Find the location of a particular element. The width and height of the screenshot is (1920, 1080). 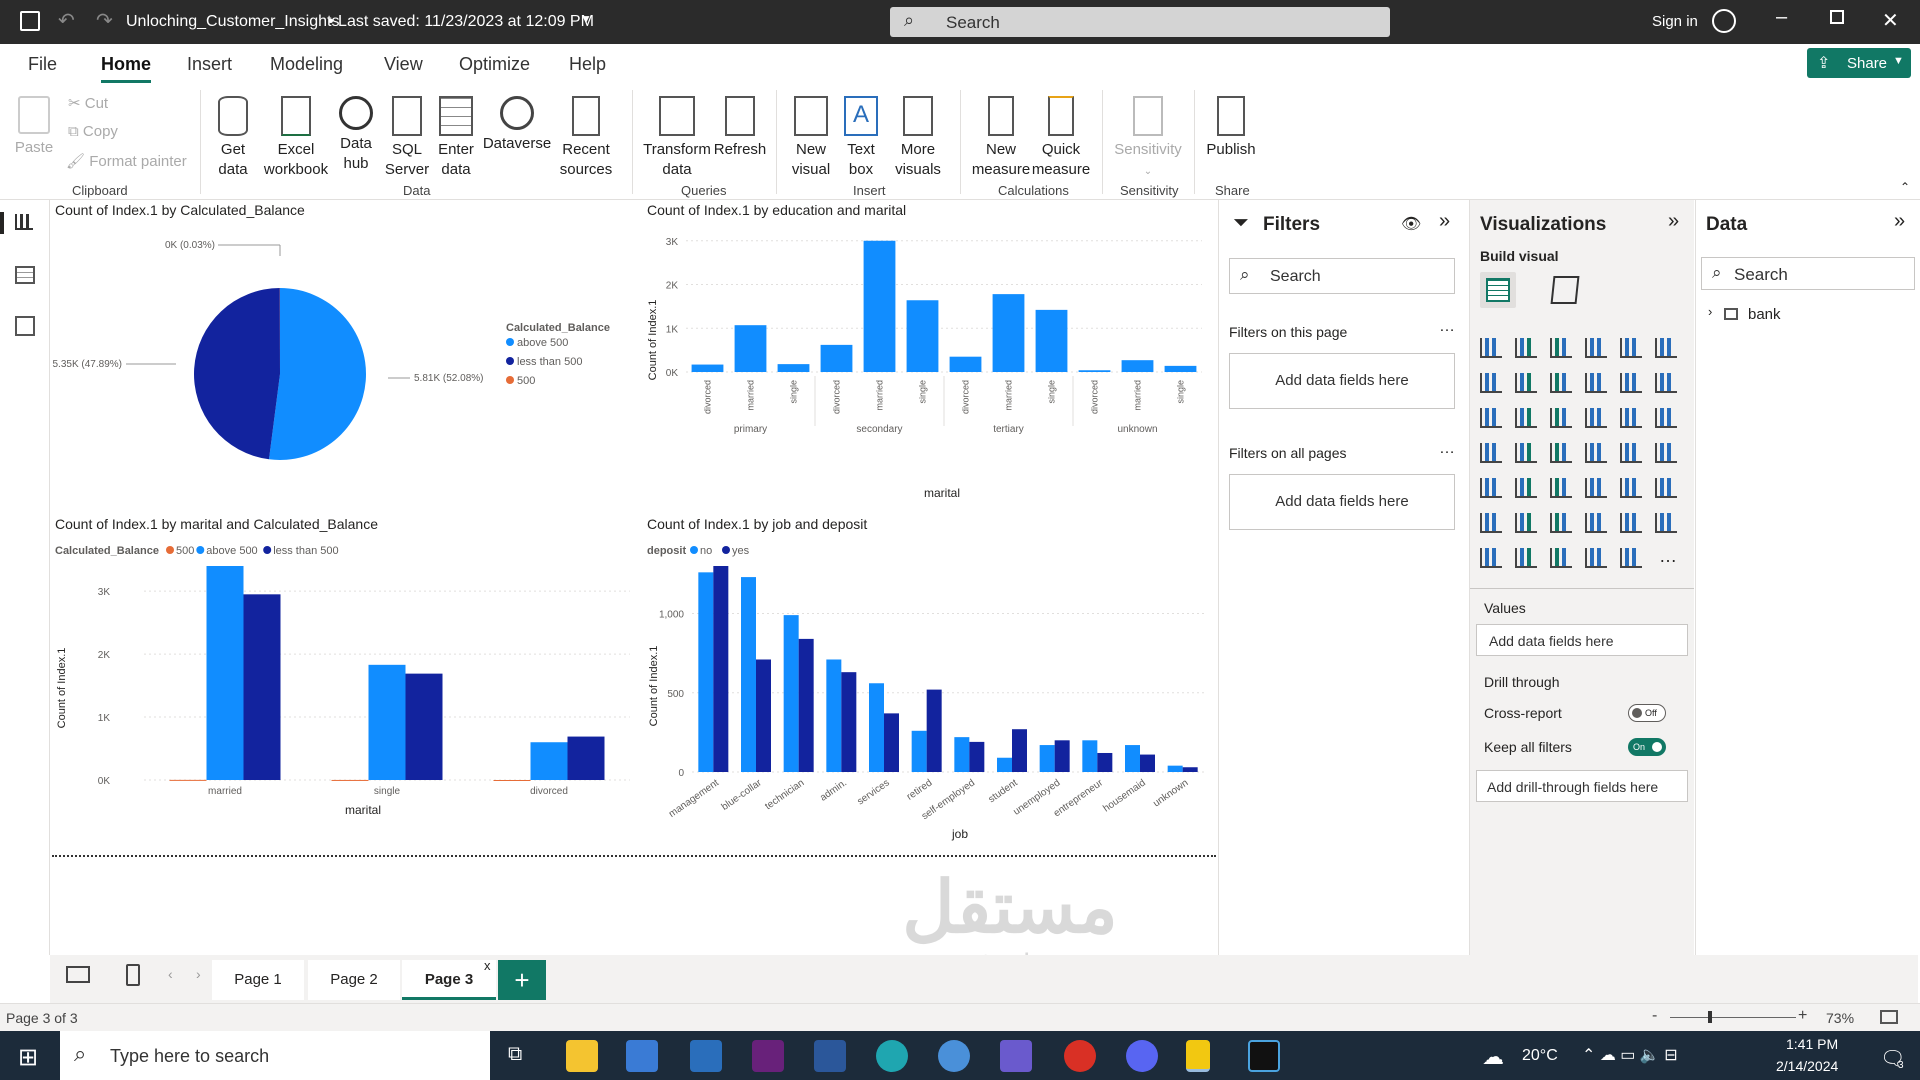

close-icon: ✕ is located at coordinates (1890, 20).